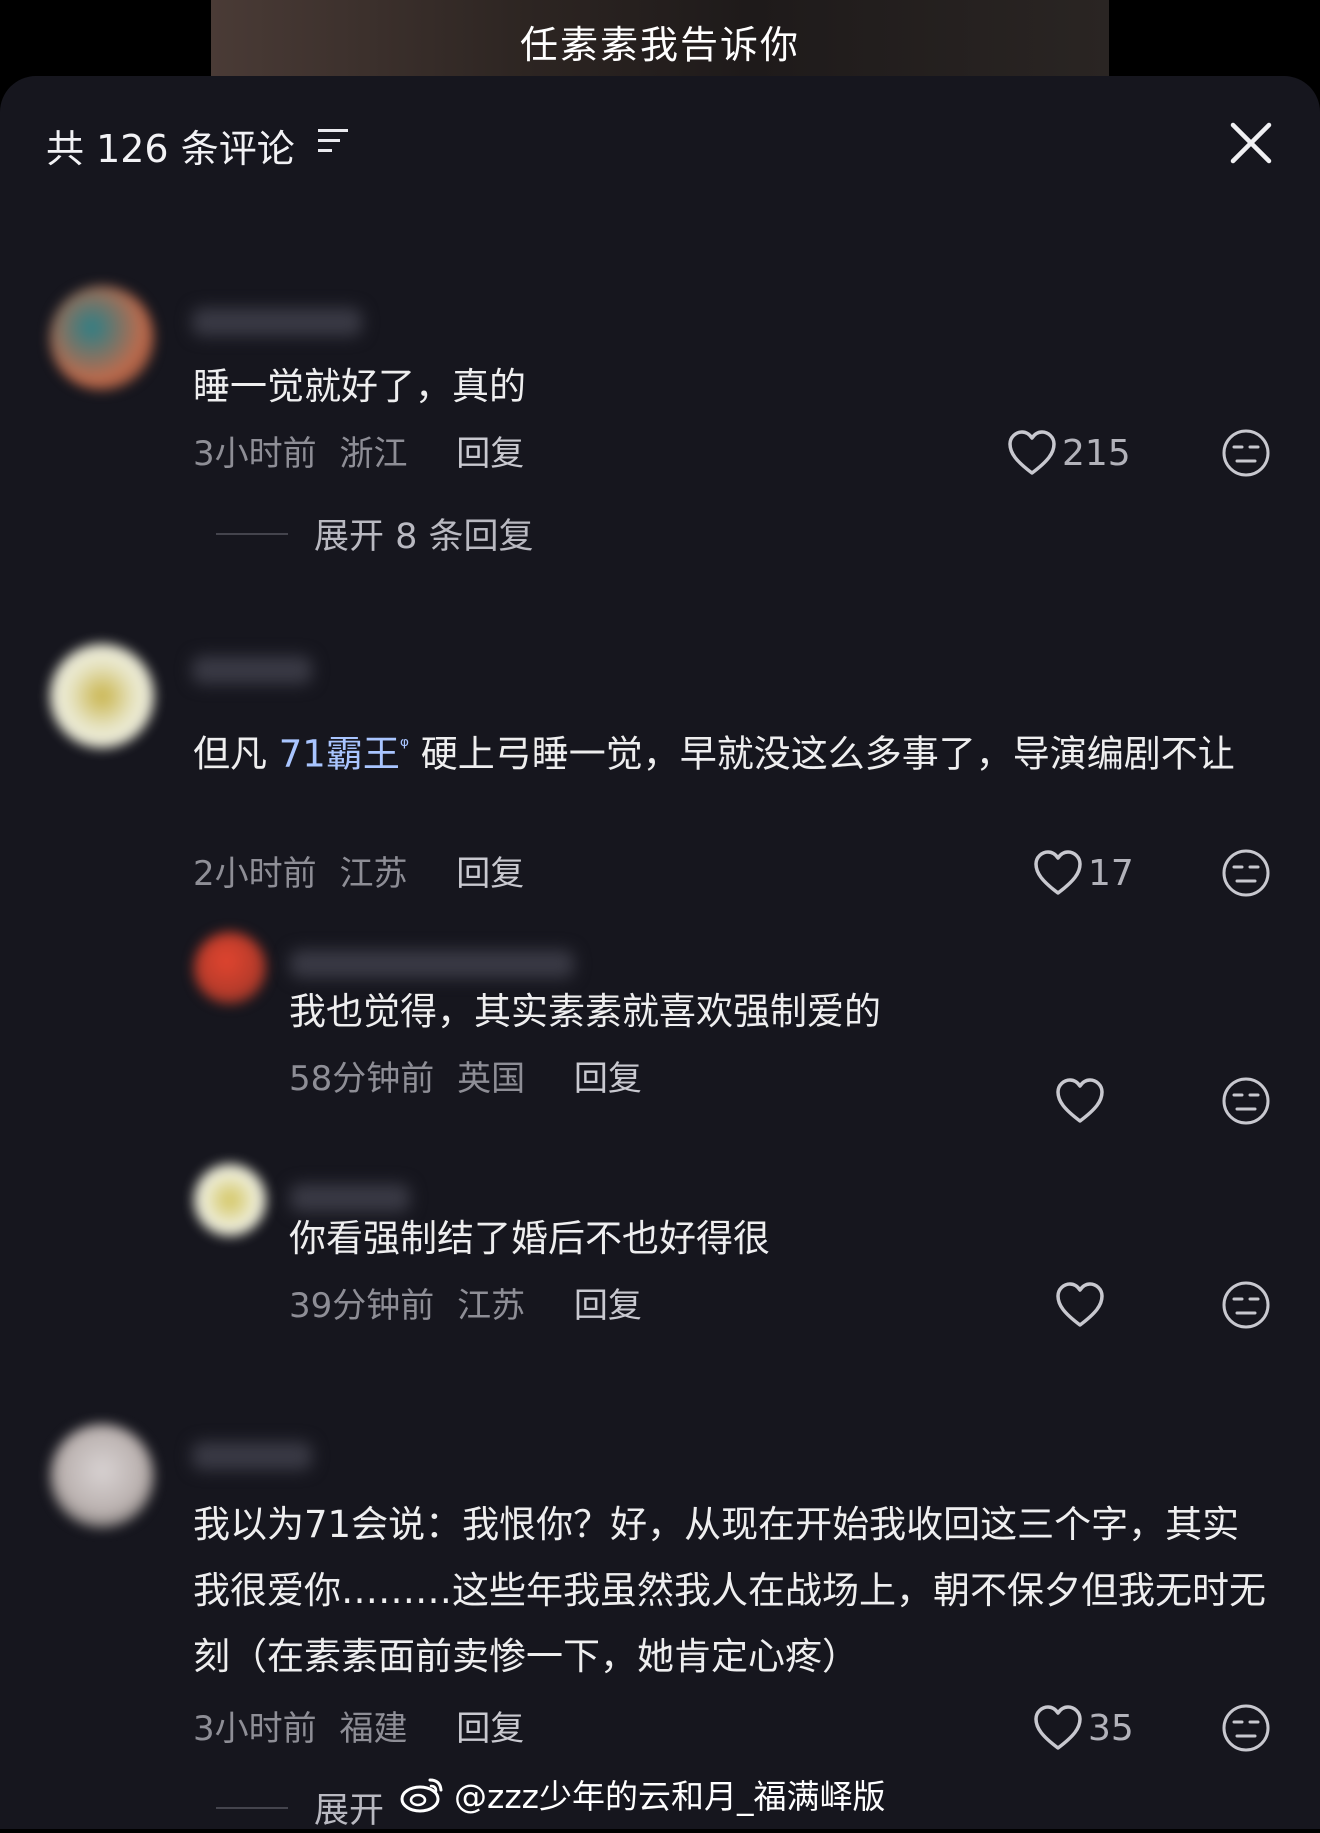  I want to click on like-count: 35, so click(1111, 1728).